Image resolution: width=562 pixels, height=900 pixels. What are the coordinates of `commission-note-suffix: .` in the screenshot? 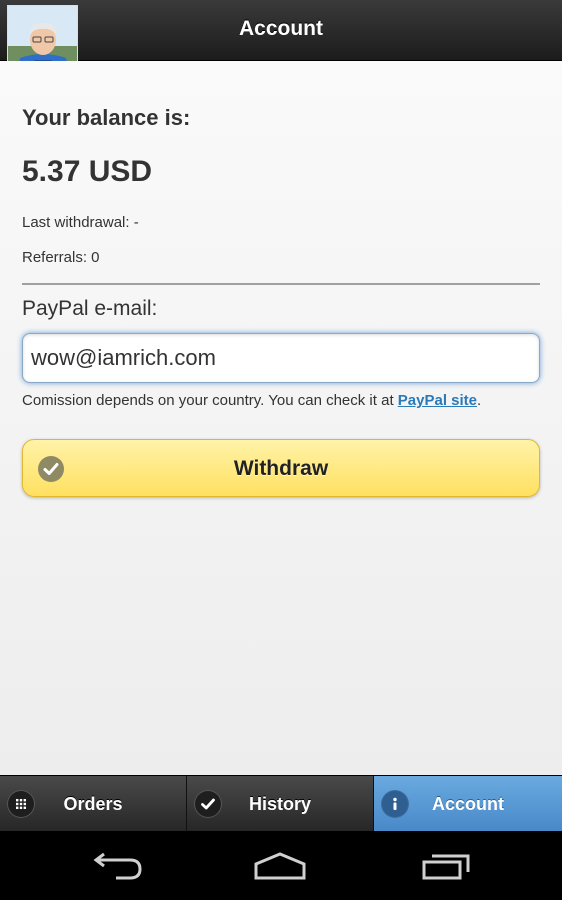 It's located at (479, 400).